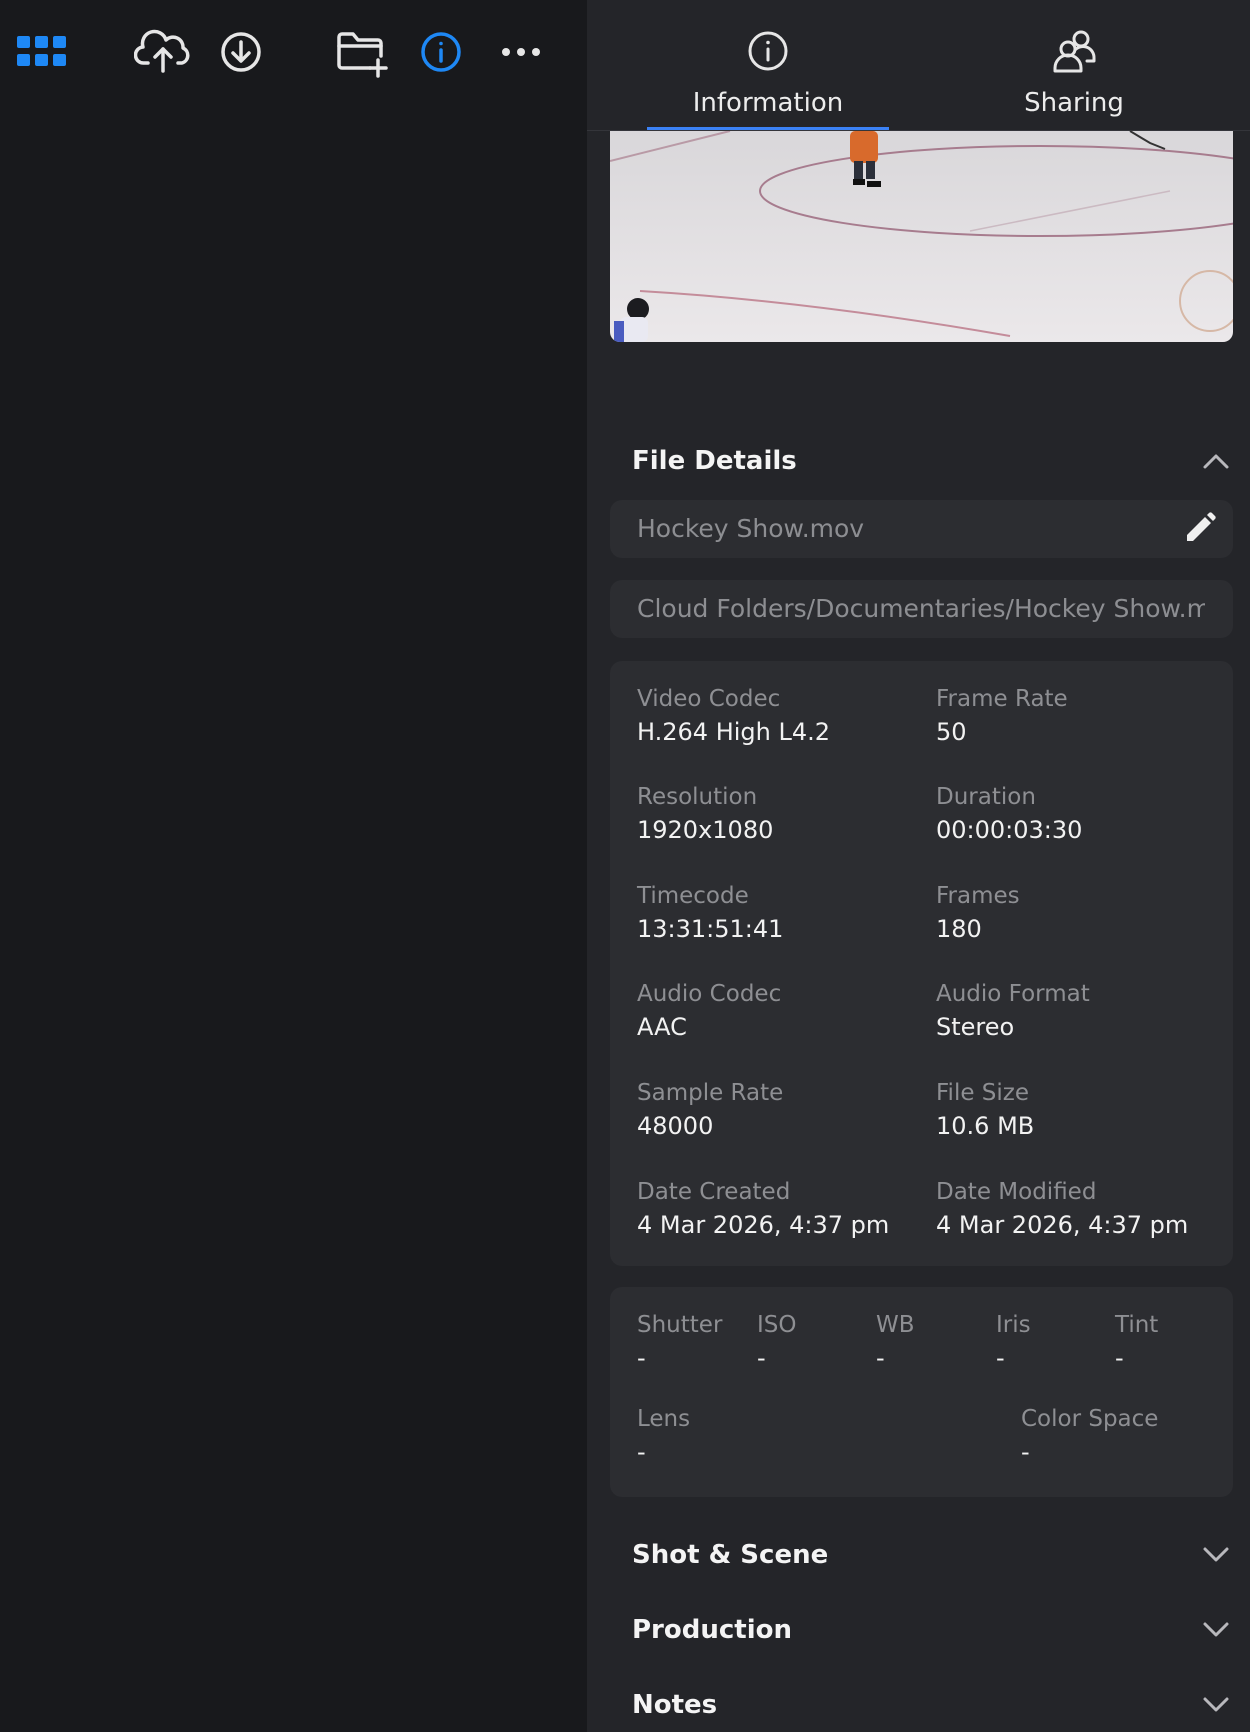 This screenshot has height=1732, width=1250. What do you see at coordinates (1009, 814) in the screenshot?
I see `metadata-duration: Duration 00:00:03:30` at bounding box center [1009, 814].